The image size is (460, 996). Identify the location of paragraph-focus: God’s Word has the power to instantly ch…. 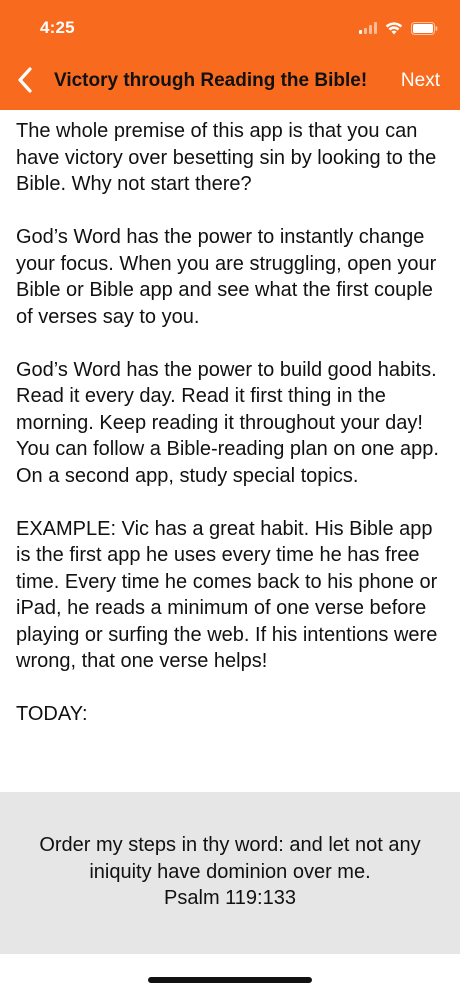
(226, 277).